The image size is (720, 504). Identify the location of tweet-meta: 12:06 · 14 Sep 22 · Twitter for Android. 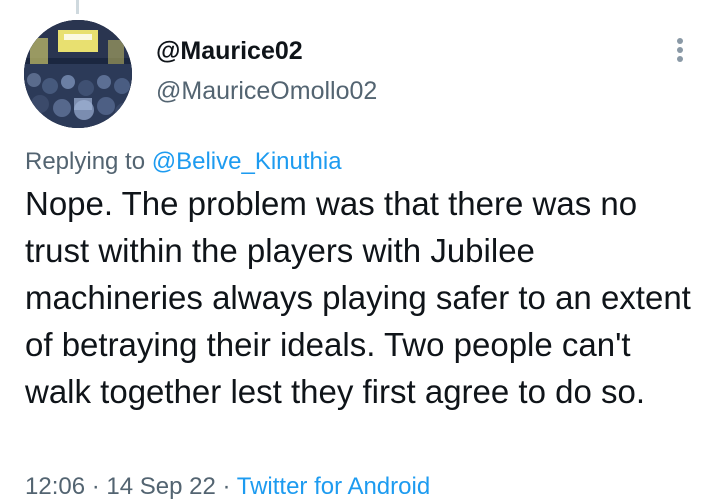
(227, 487).